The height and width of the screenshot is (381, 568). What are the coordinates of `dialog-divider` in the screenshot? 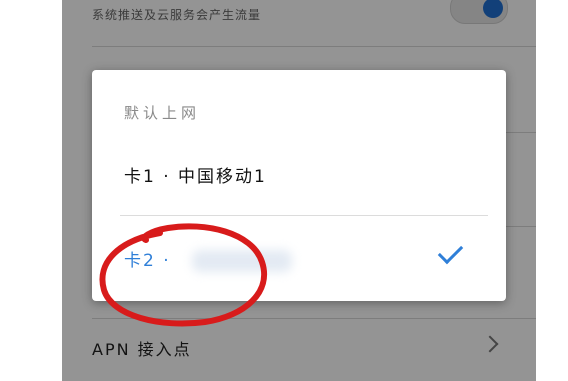 It's located at (304, 215).